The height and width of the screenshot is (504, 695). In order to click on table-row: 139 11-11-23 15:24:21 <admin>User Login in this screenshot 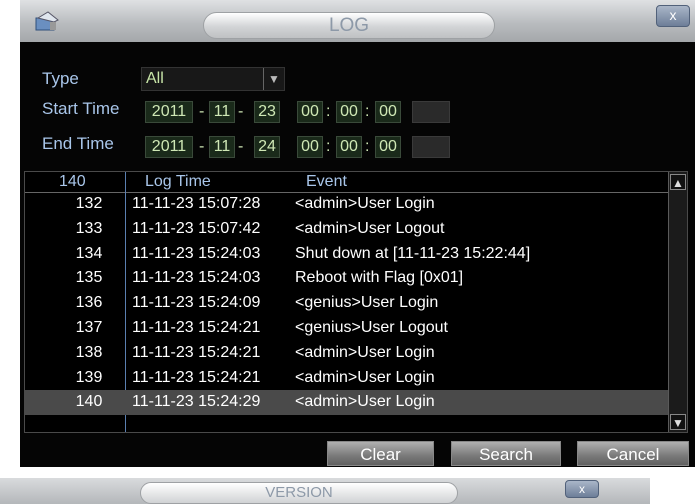, I will do `click(346, 378)`.